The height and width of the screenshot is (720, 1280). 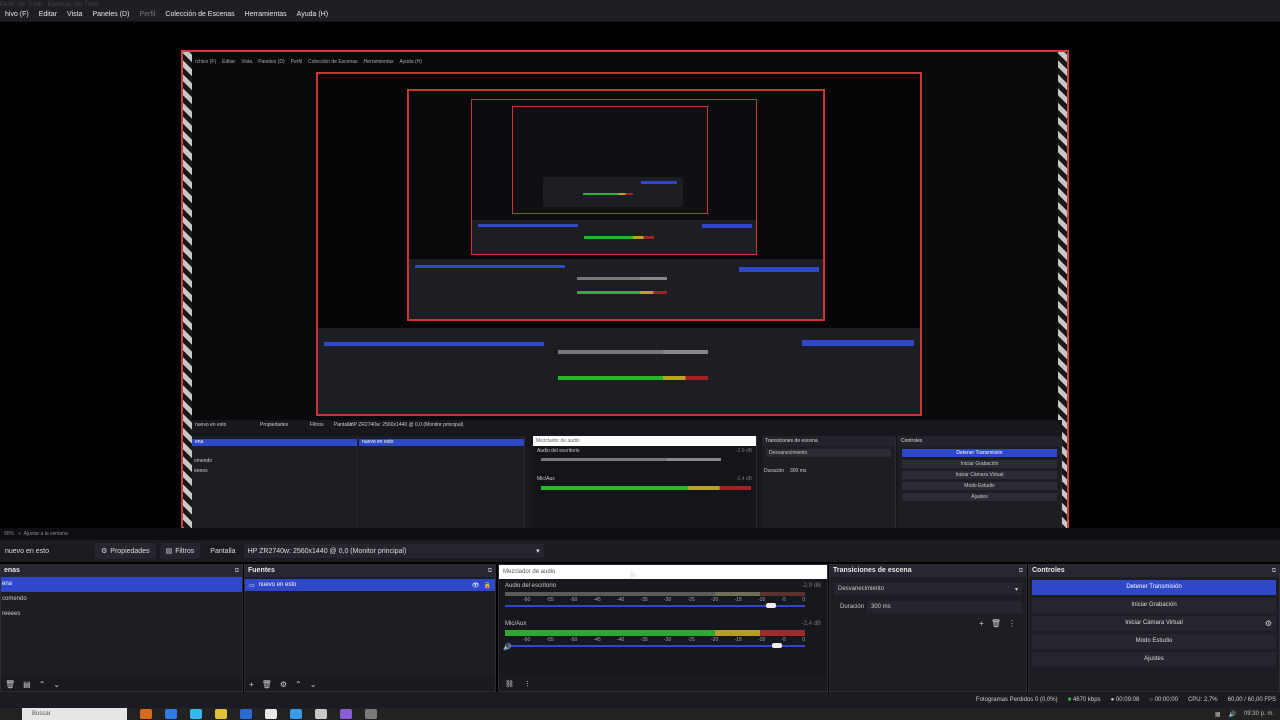 What do you see at coordinates (252, 585) in the screenshot?
I see `monitor-icon: ▭` at bounding box center [252, 585].